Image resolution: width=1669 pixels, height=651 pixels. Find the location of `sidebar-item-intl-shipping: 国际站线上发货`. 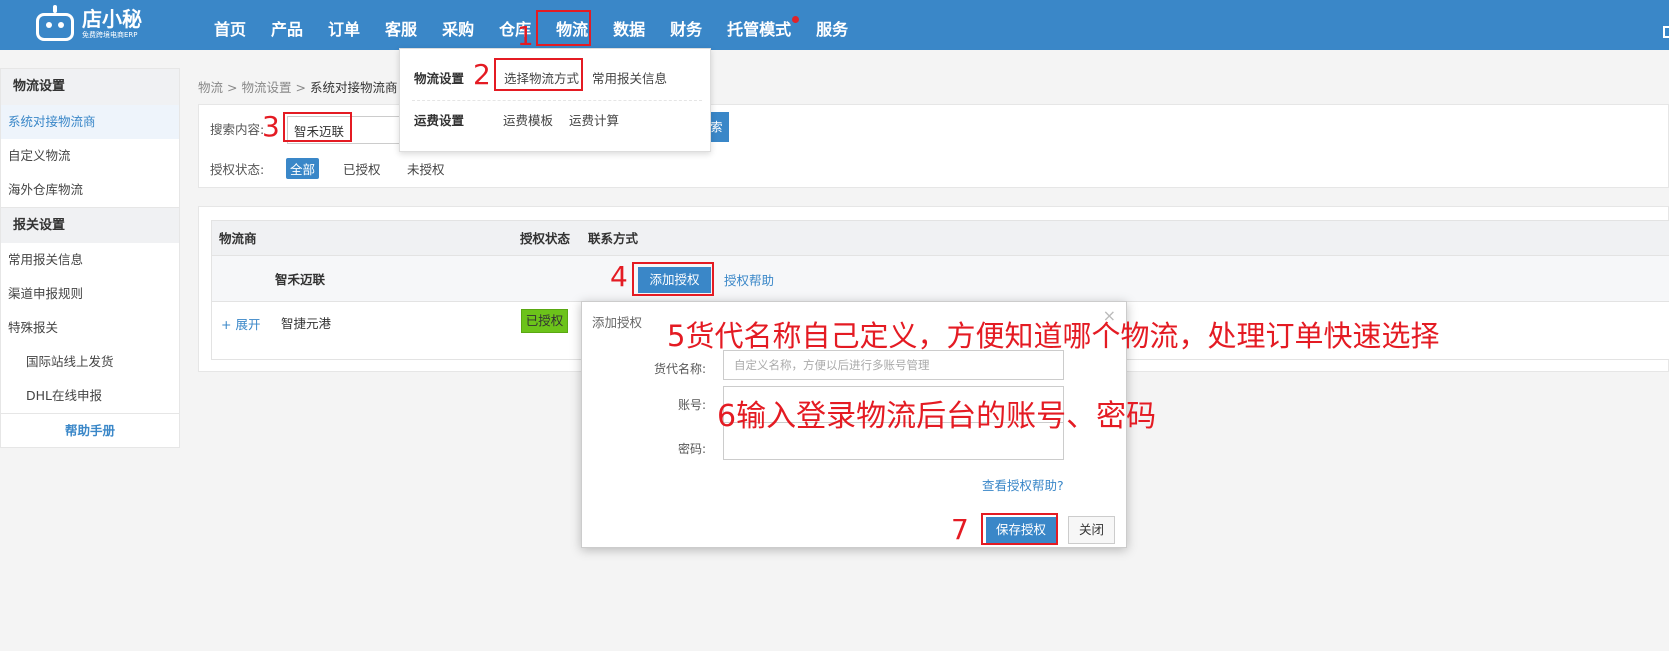

sidebar-item-intl-shipping: 国际站线上发货 is located at coordinates (90, 362).